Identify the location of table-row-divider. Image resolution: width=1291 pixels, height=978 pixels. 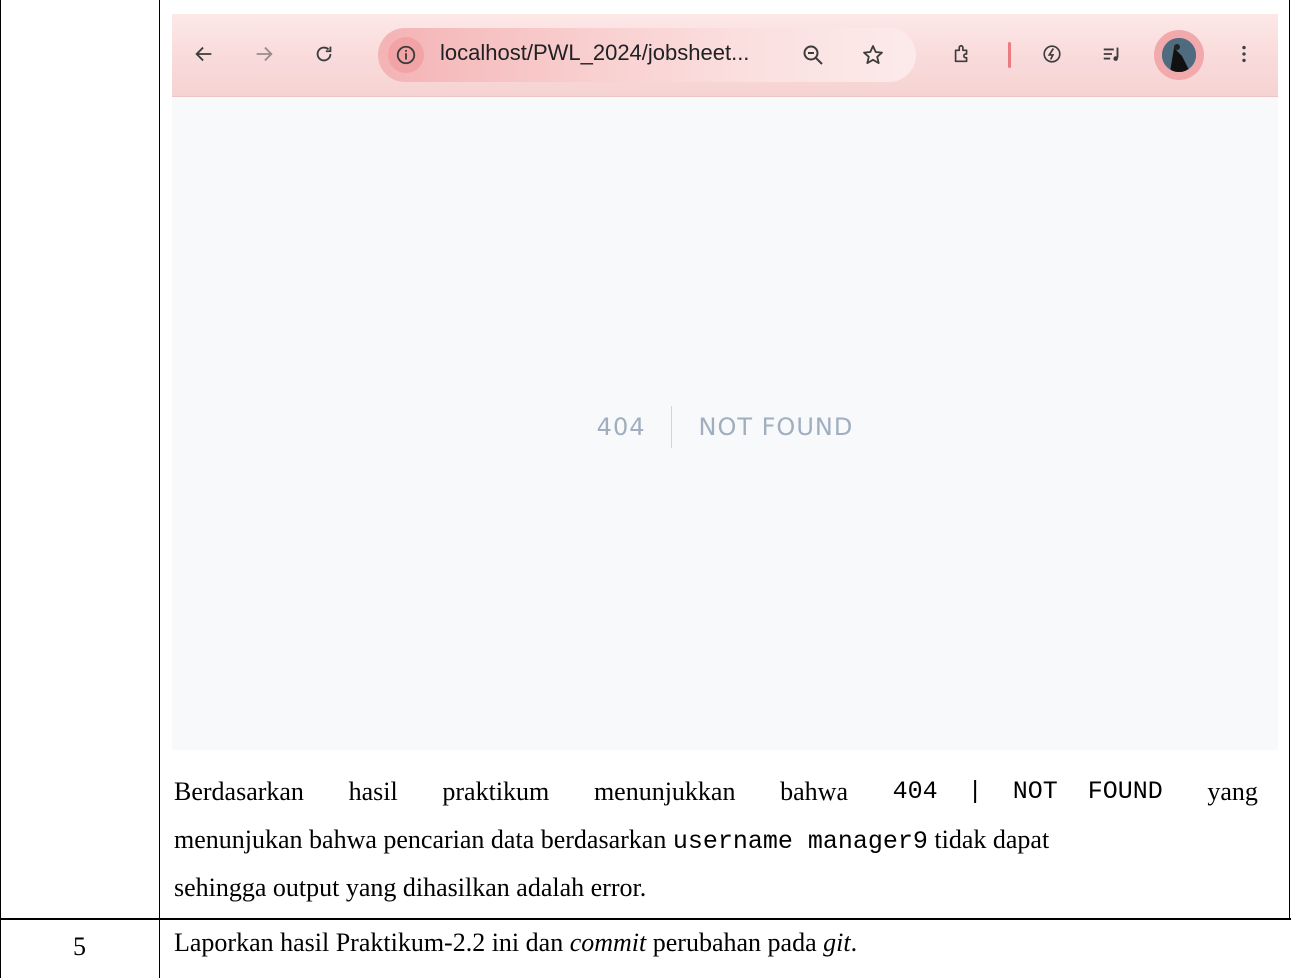
(645, 919).